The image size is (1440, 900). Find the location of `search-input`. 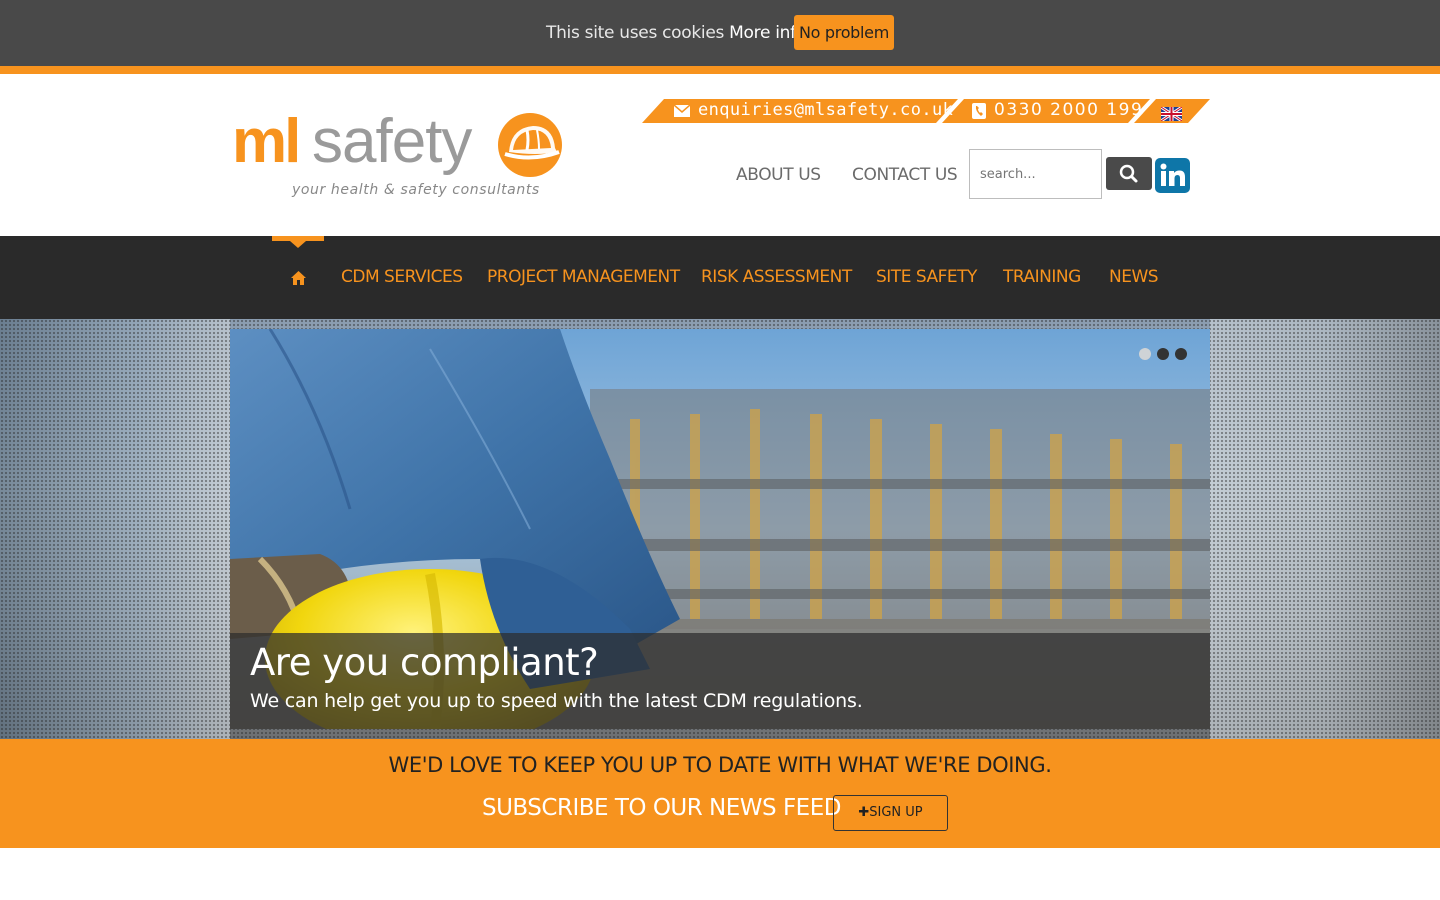

search-input is located at coordinates (1035, 174).